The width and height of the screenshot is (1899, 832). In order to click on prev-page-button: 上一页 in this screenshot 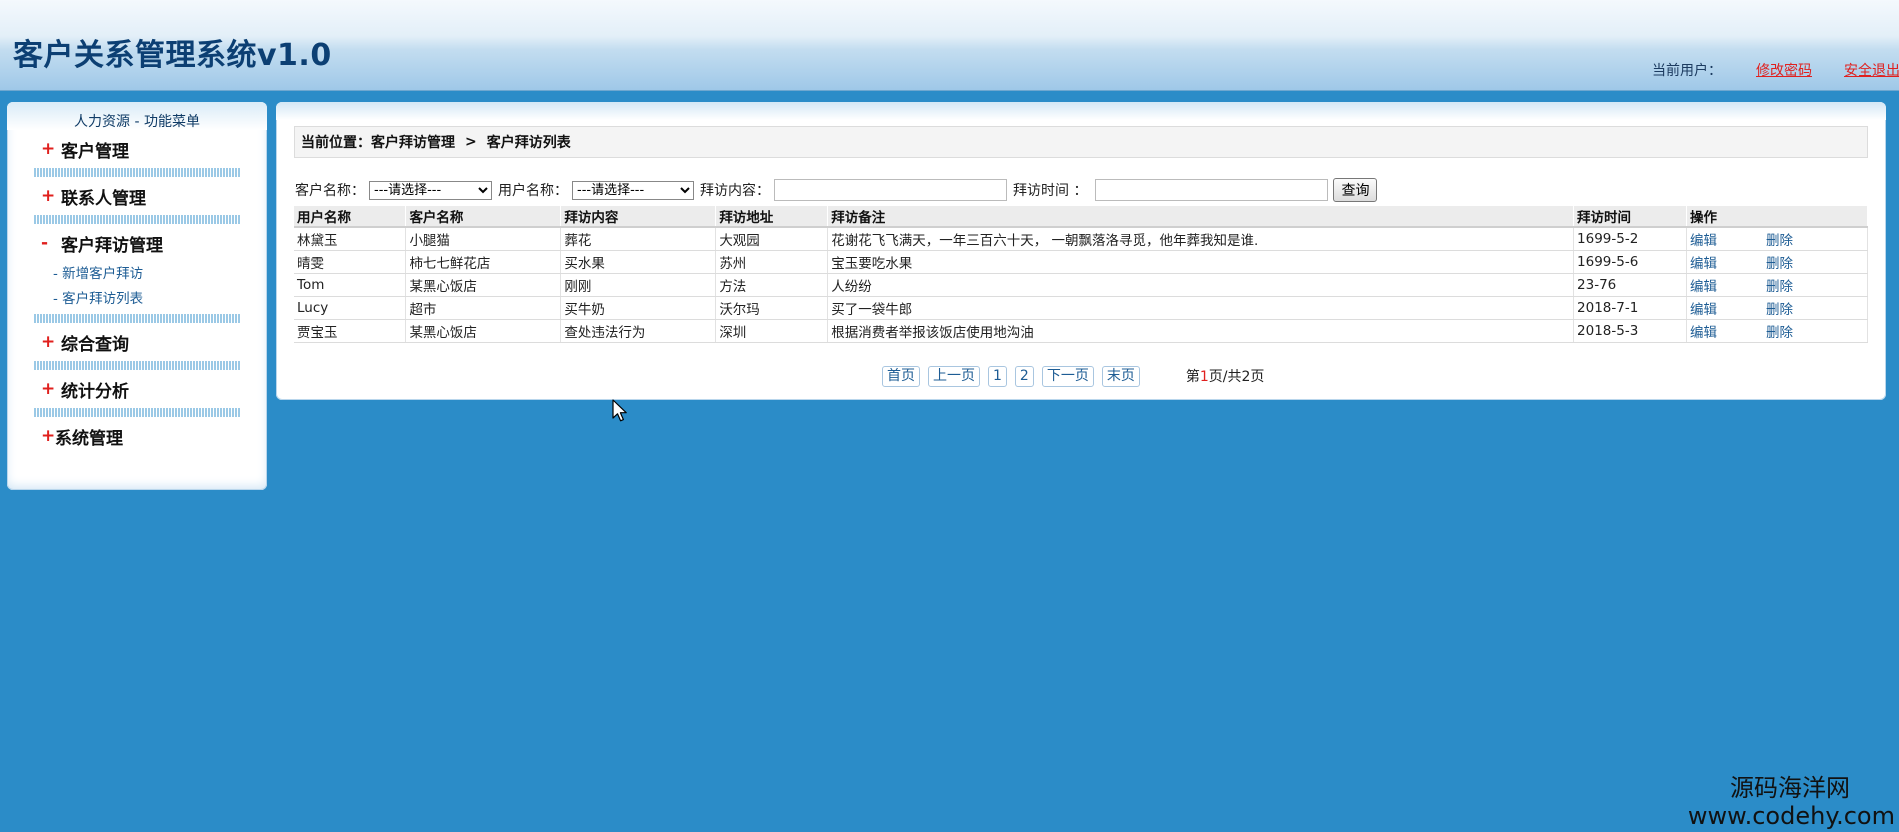, I will do `click(954, 376)`.